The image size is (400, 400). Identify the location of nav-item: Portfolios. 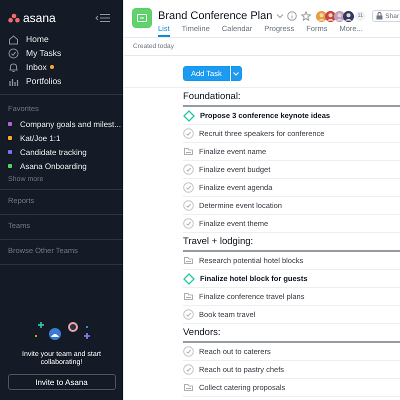
(61, 81).